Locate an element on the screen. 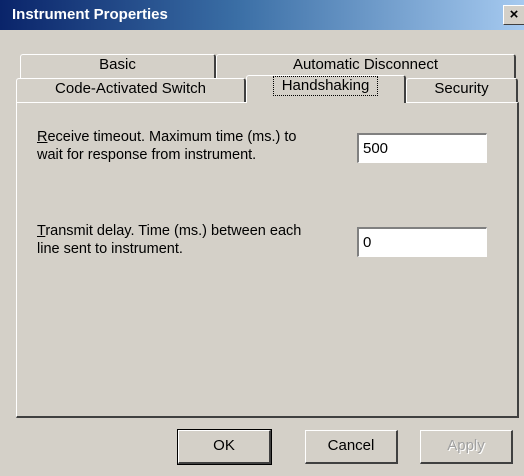 The width and height of the screenshot is (524, 476). receive-timeout-input is located at coordinates (422, 148).